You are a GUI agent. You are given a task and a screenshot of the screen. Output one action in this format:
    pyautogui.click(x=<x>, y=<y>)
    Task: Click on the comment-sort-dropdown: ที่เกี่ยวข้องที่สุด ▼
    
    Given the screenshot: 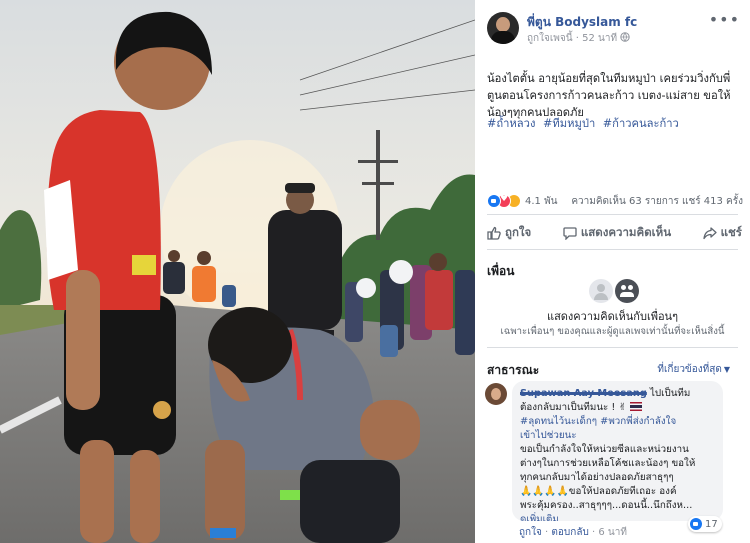 What is the action you would take?
    pyautogui.click(x=693, y=369)
    